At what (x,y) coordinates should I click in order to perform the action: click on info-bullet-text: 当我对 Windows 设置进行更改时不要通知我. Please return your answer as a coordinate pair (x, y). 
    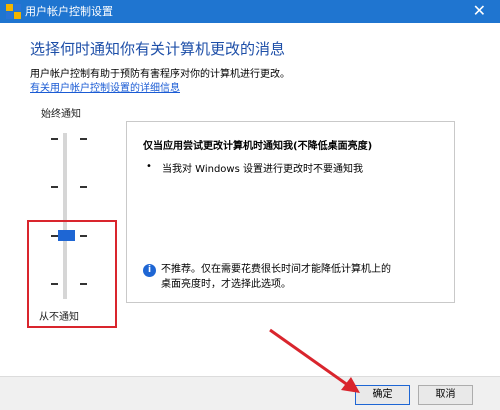
    Looking at the image, I should click on (262, 169).